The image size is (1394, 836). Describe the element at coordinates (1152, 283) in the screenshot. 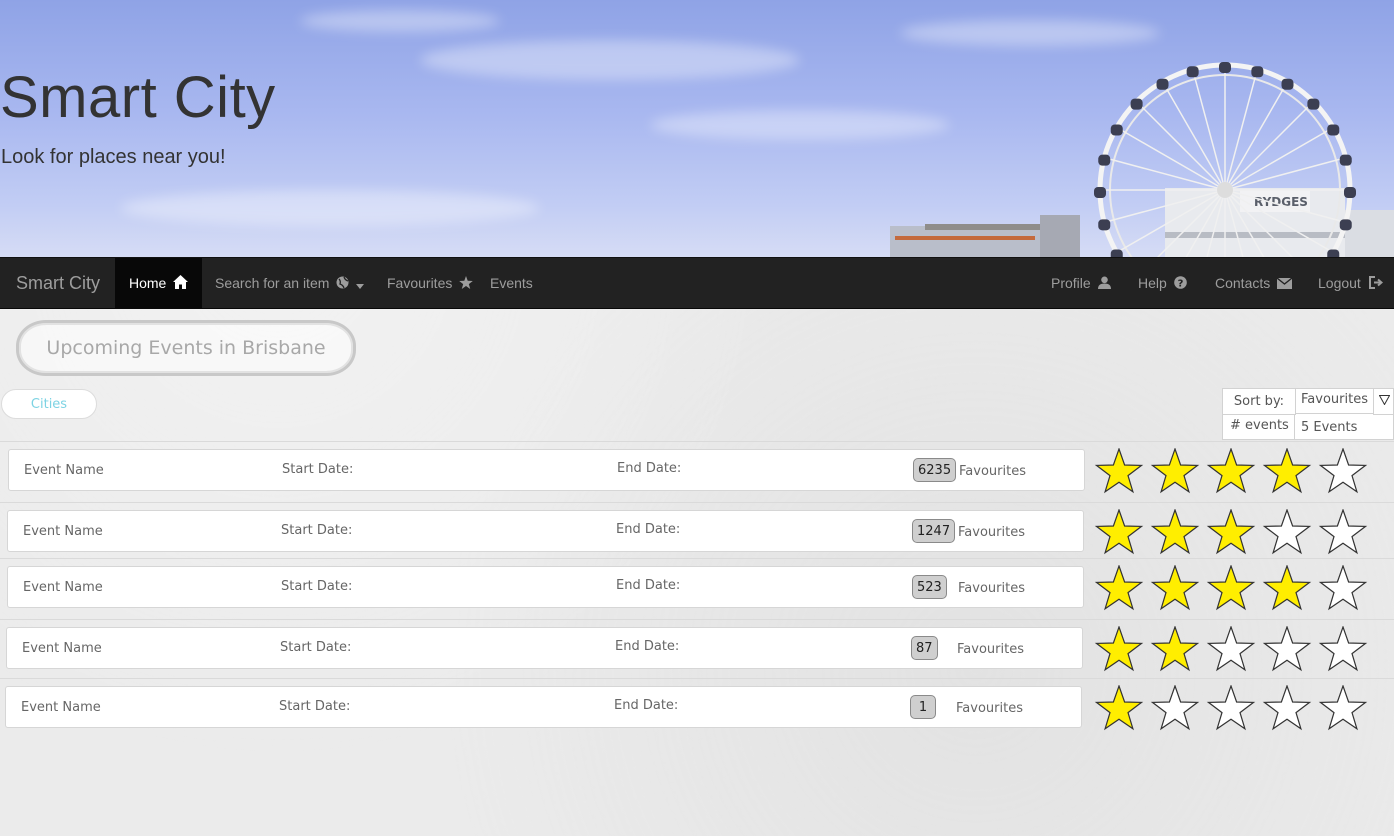

I see `nav-help-label: Help` at that location.